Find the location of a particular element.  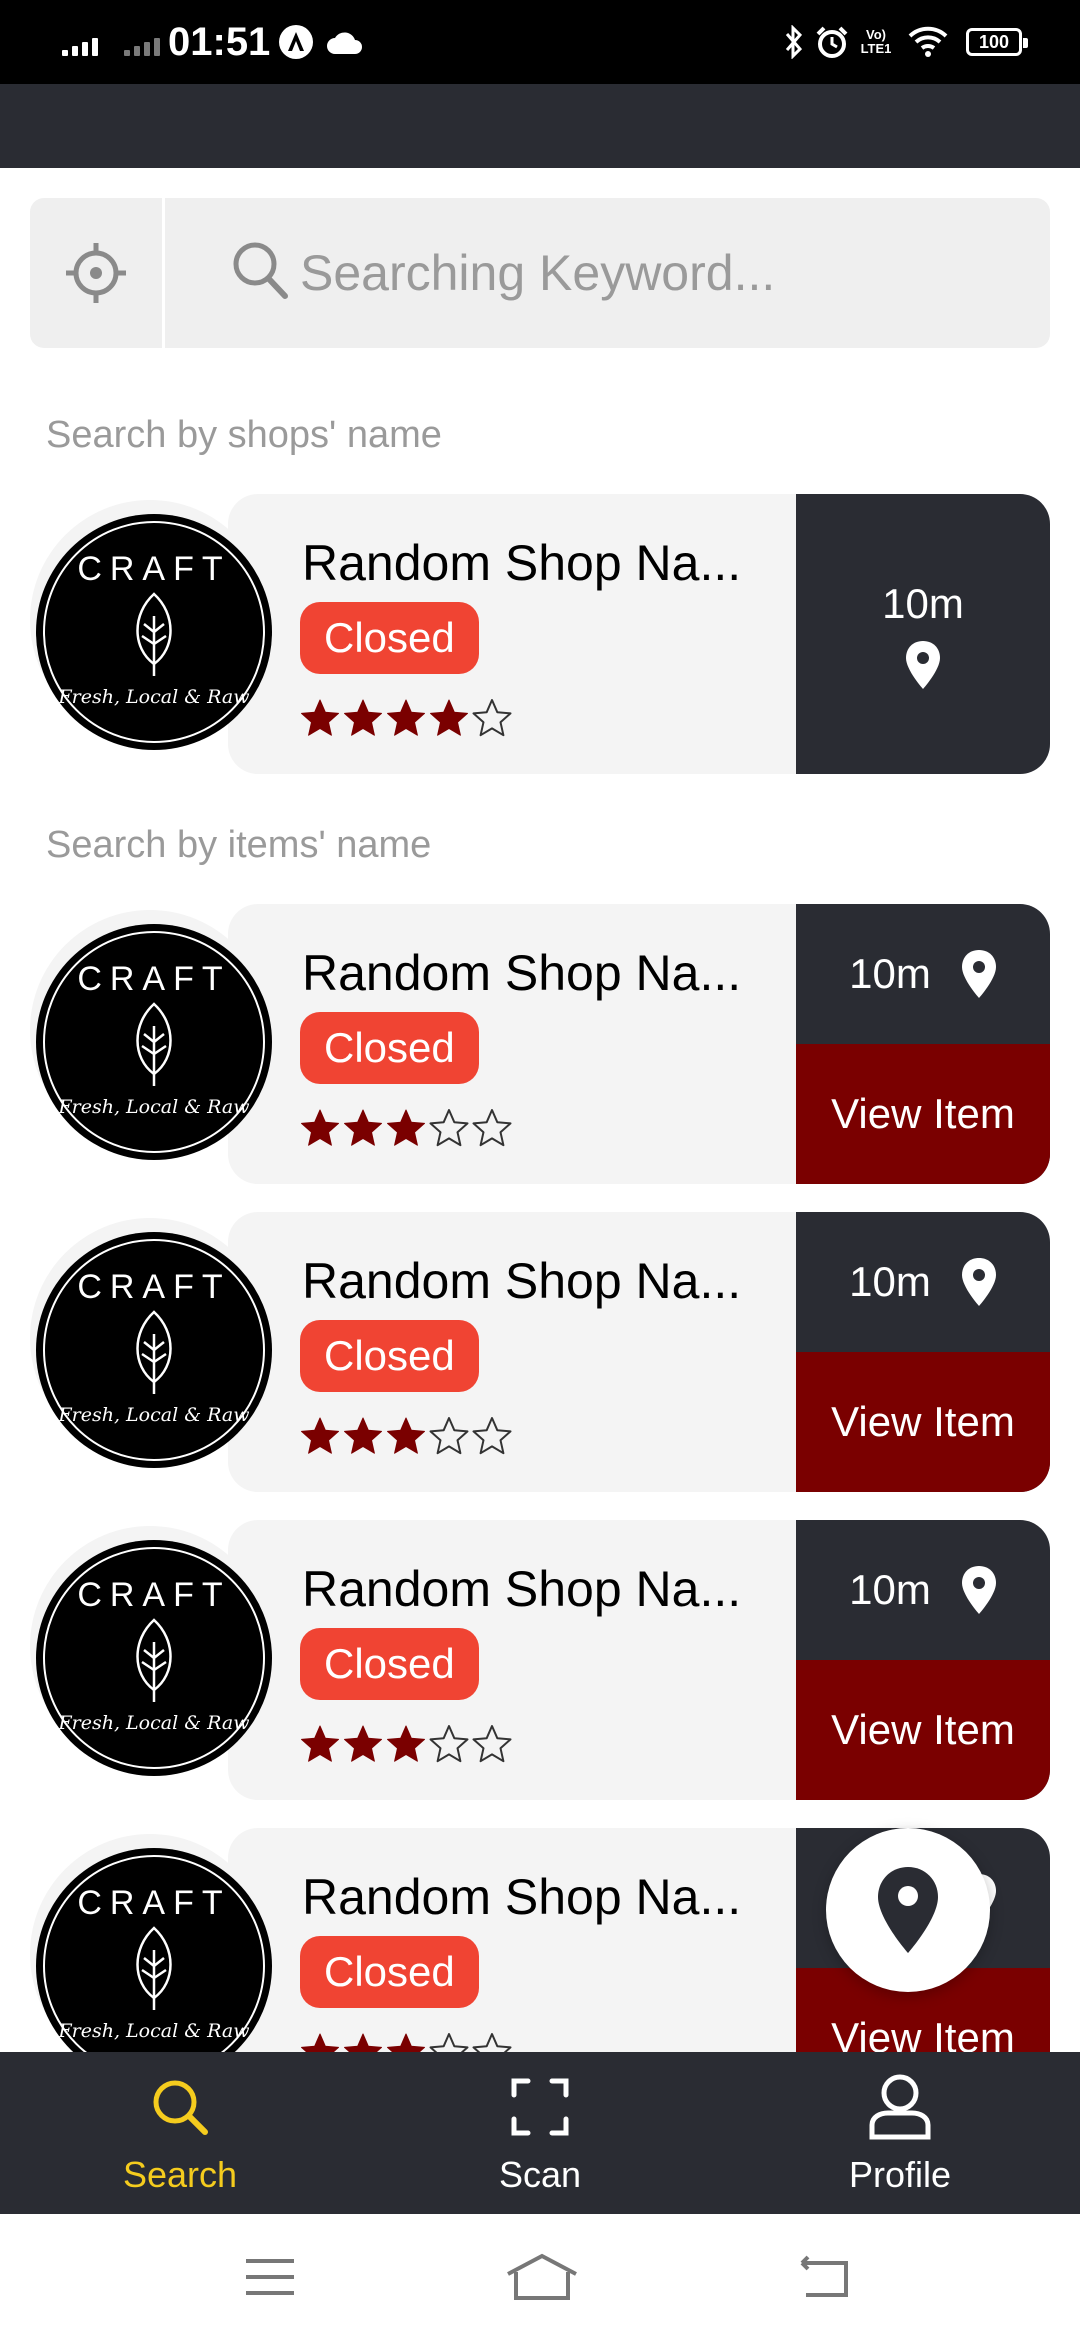

distance-panel: 10m is located at coordinates (923, 634).